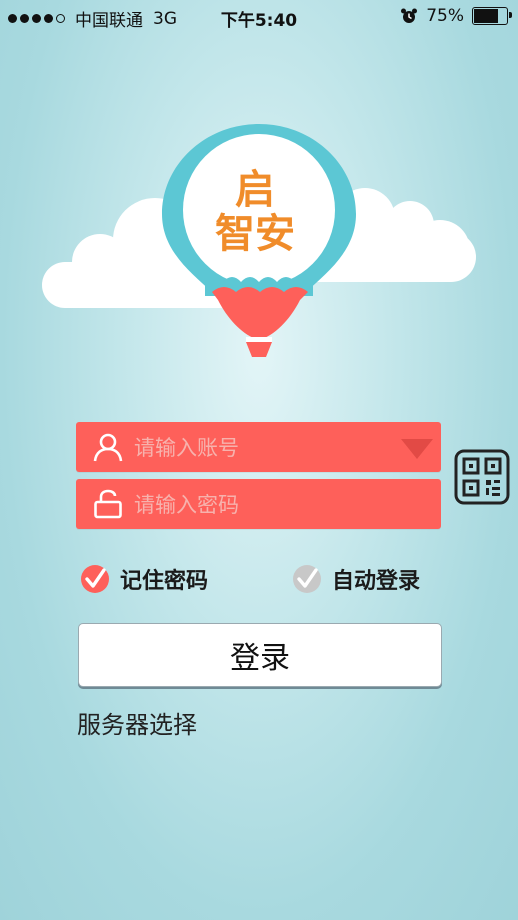 The height and width of the screenshot is (920, 518). What do you see at coordinates (417, 449) in the screenshot?
I see `triangle-down-icon` at bounding box center [417, 449].